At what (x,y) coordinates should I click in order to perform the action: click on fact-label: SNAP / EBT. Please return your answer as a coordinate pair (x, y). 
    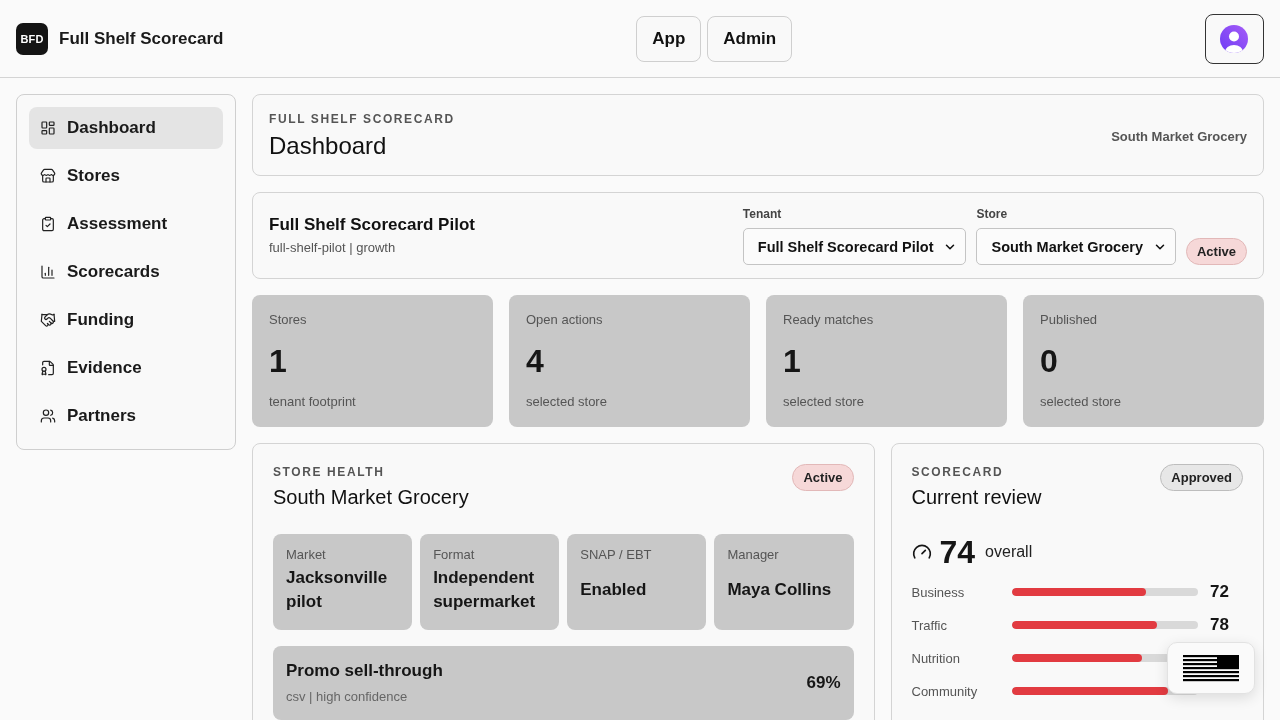
    Looking at the image, I should click on (616, 555).